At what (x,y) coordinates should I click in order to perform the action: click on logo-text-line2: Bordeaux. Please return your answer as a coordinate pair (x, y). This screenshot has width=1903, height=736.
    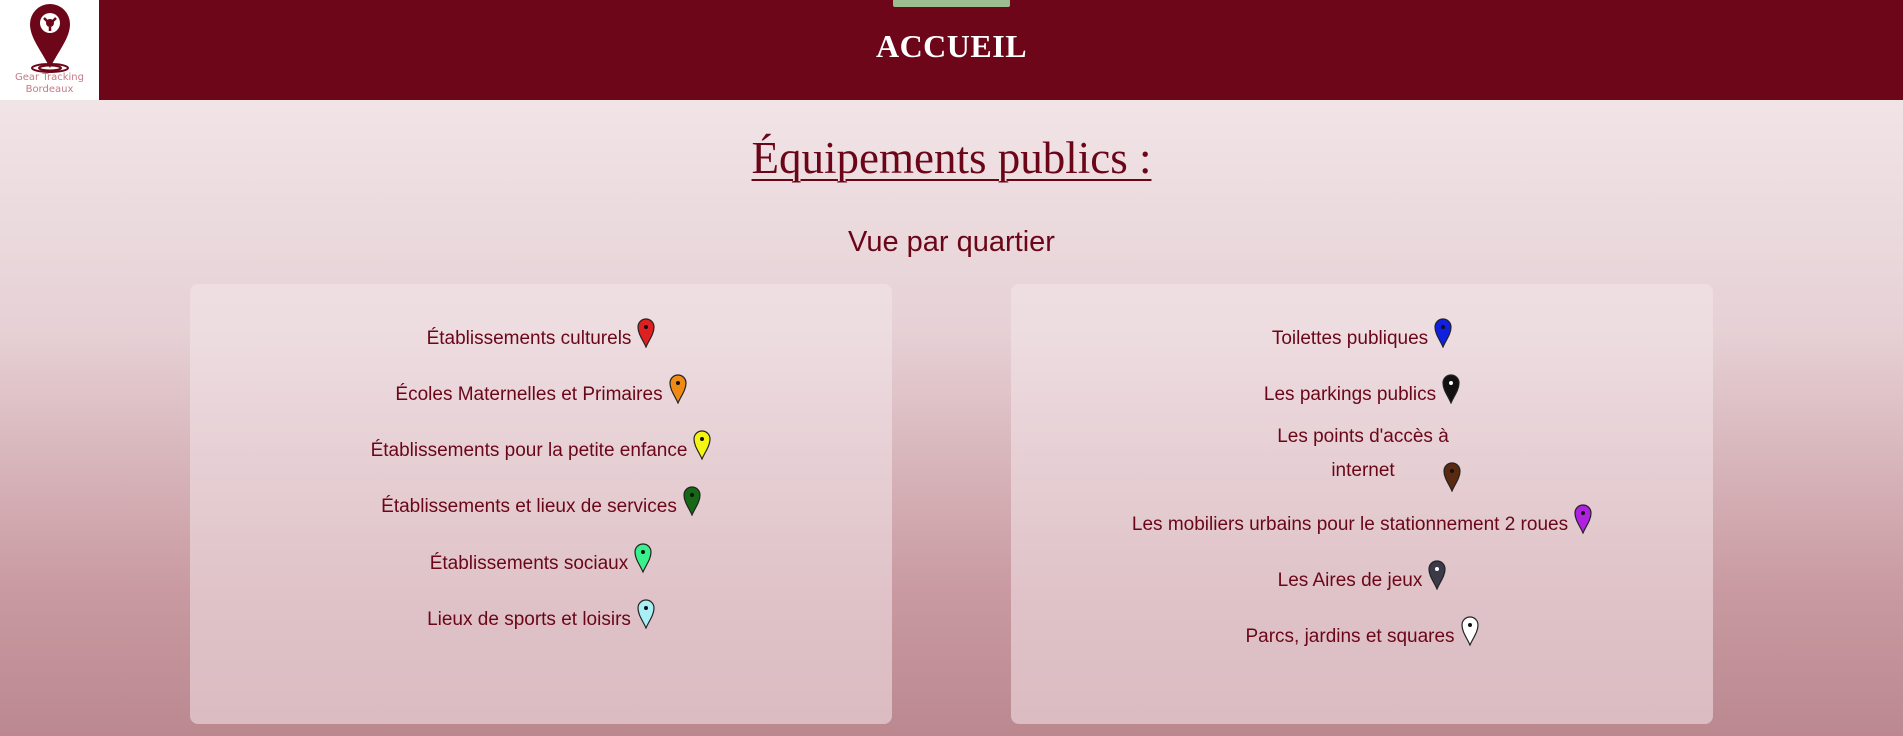
    Looking at the image, I should click on (49, 89).